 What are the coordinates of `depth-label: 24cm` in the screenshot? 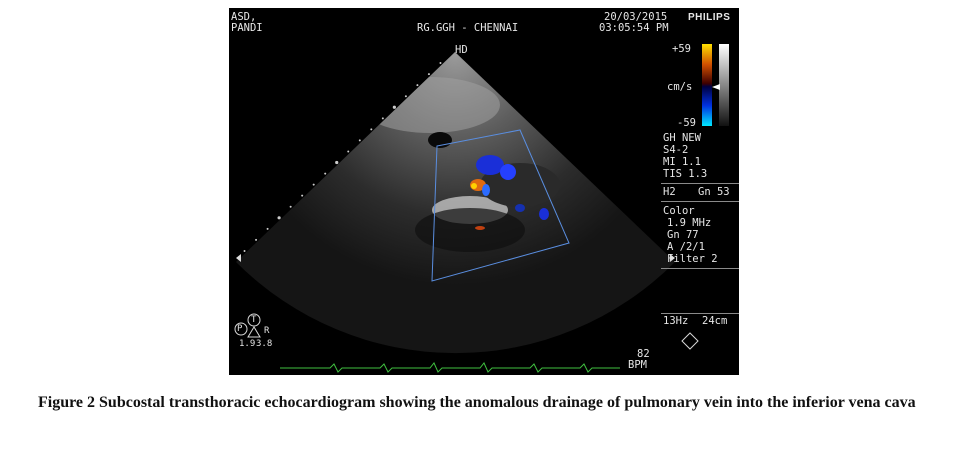 It's located at (715, 321).